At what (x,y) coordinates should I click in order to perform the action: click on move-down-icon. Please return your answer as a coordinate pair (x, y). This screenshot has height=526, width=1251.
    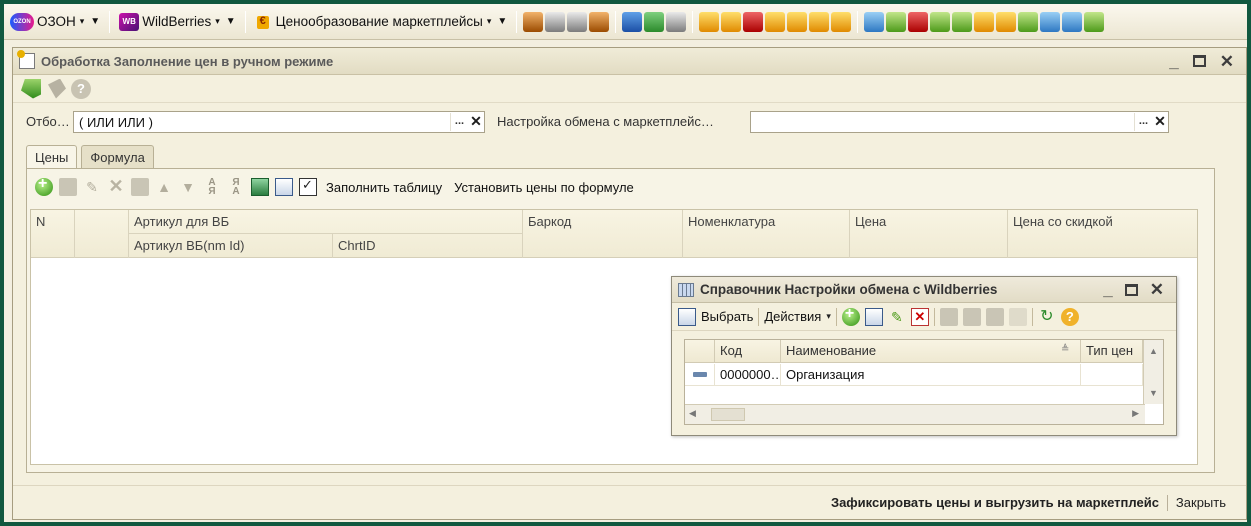
    Looking at the image, I should click on (940, 21).